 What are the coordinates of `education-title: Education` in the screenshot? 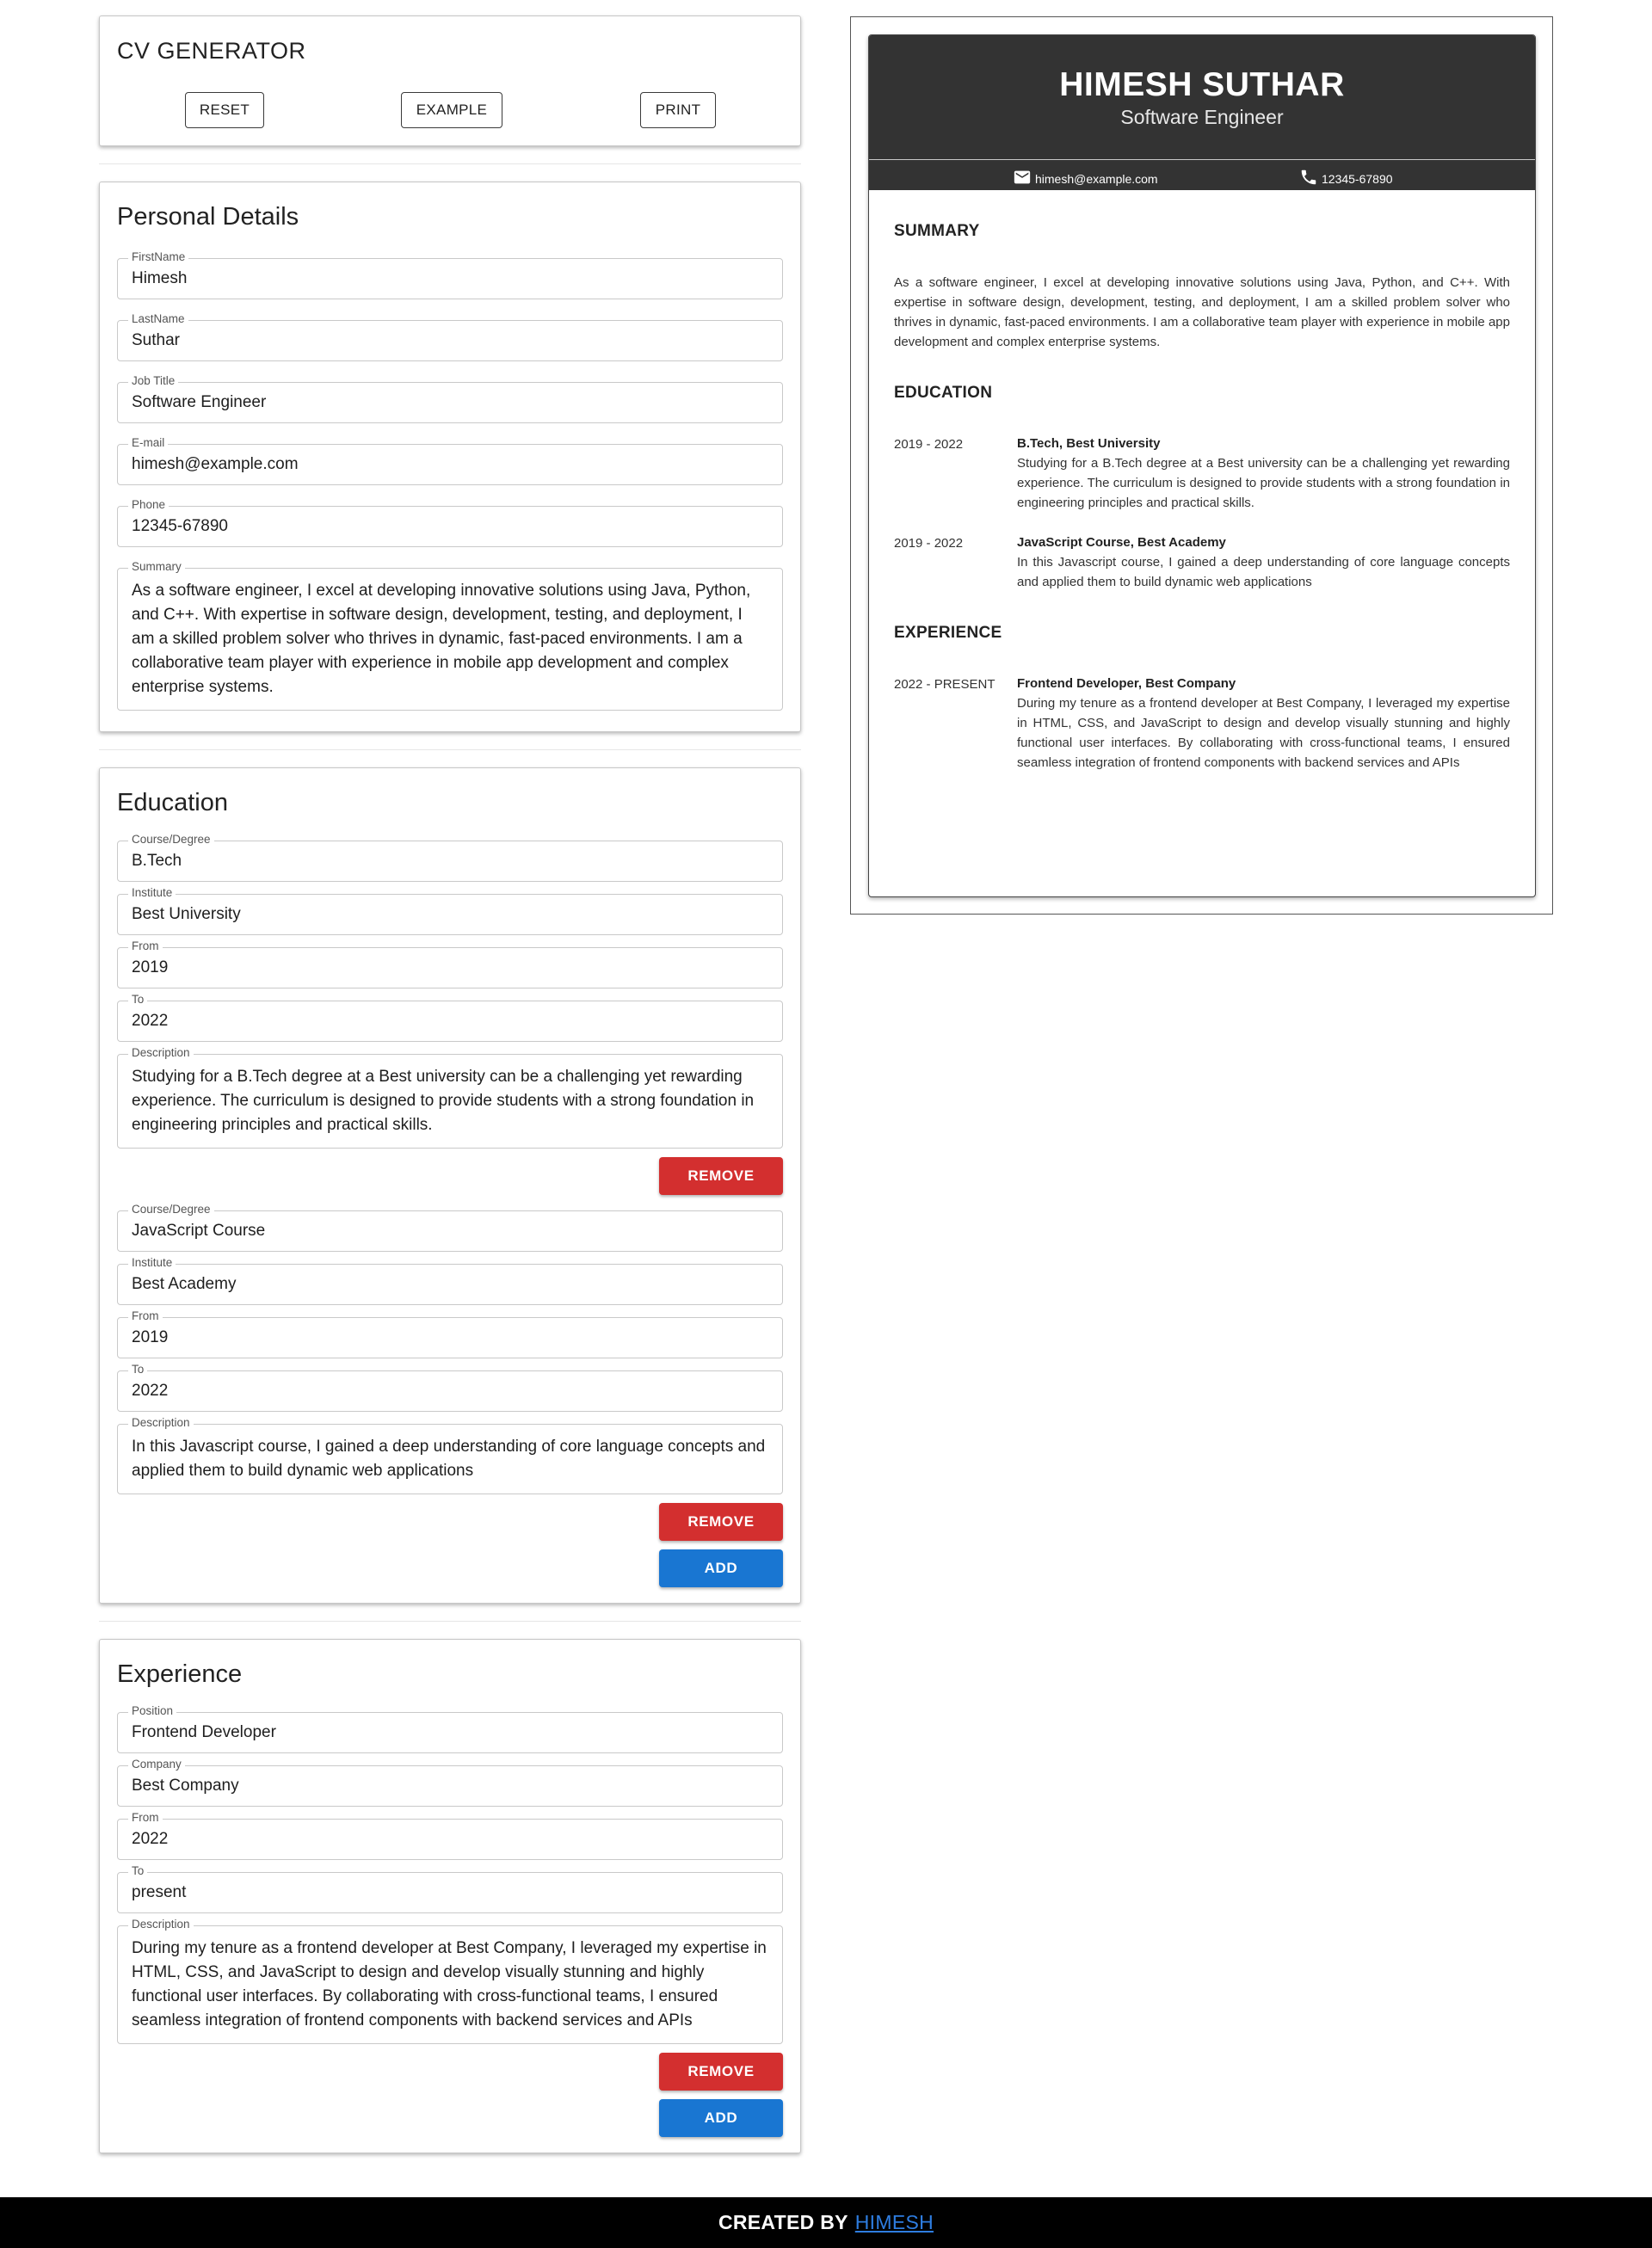 It's located at (172, 802).